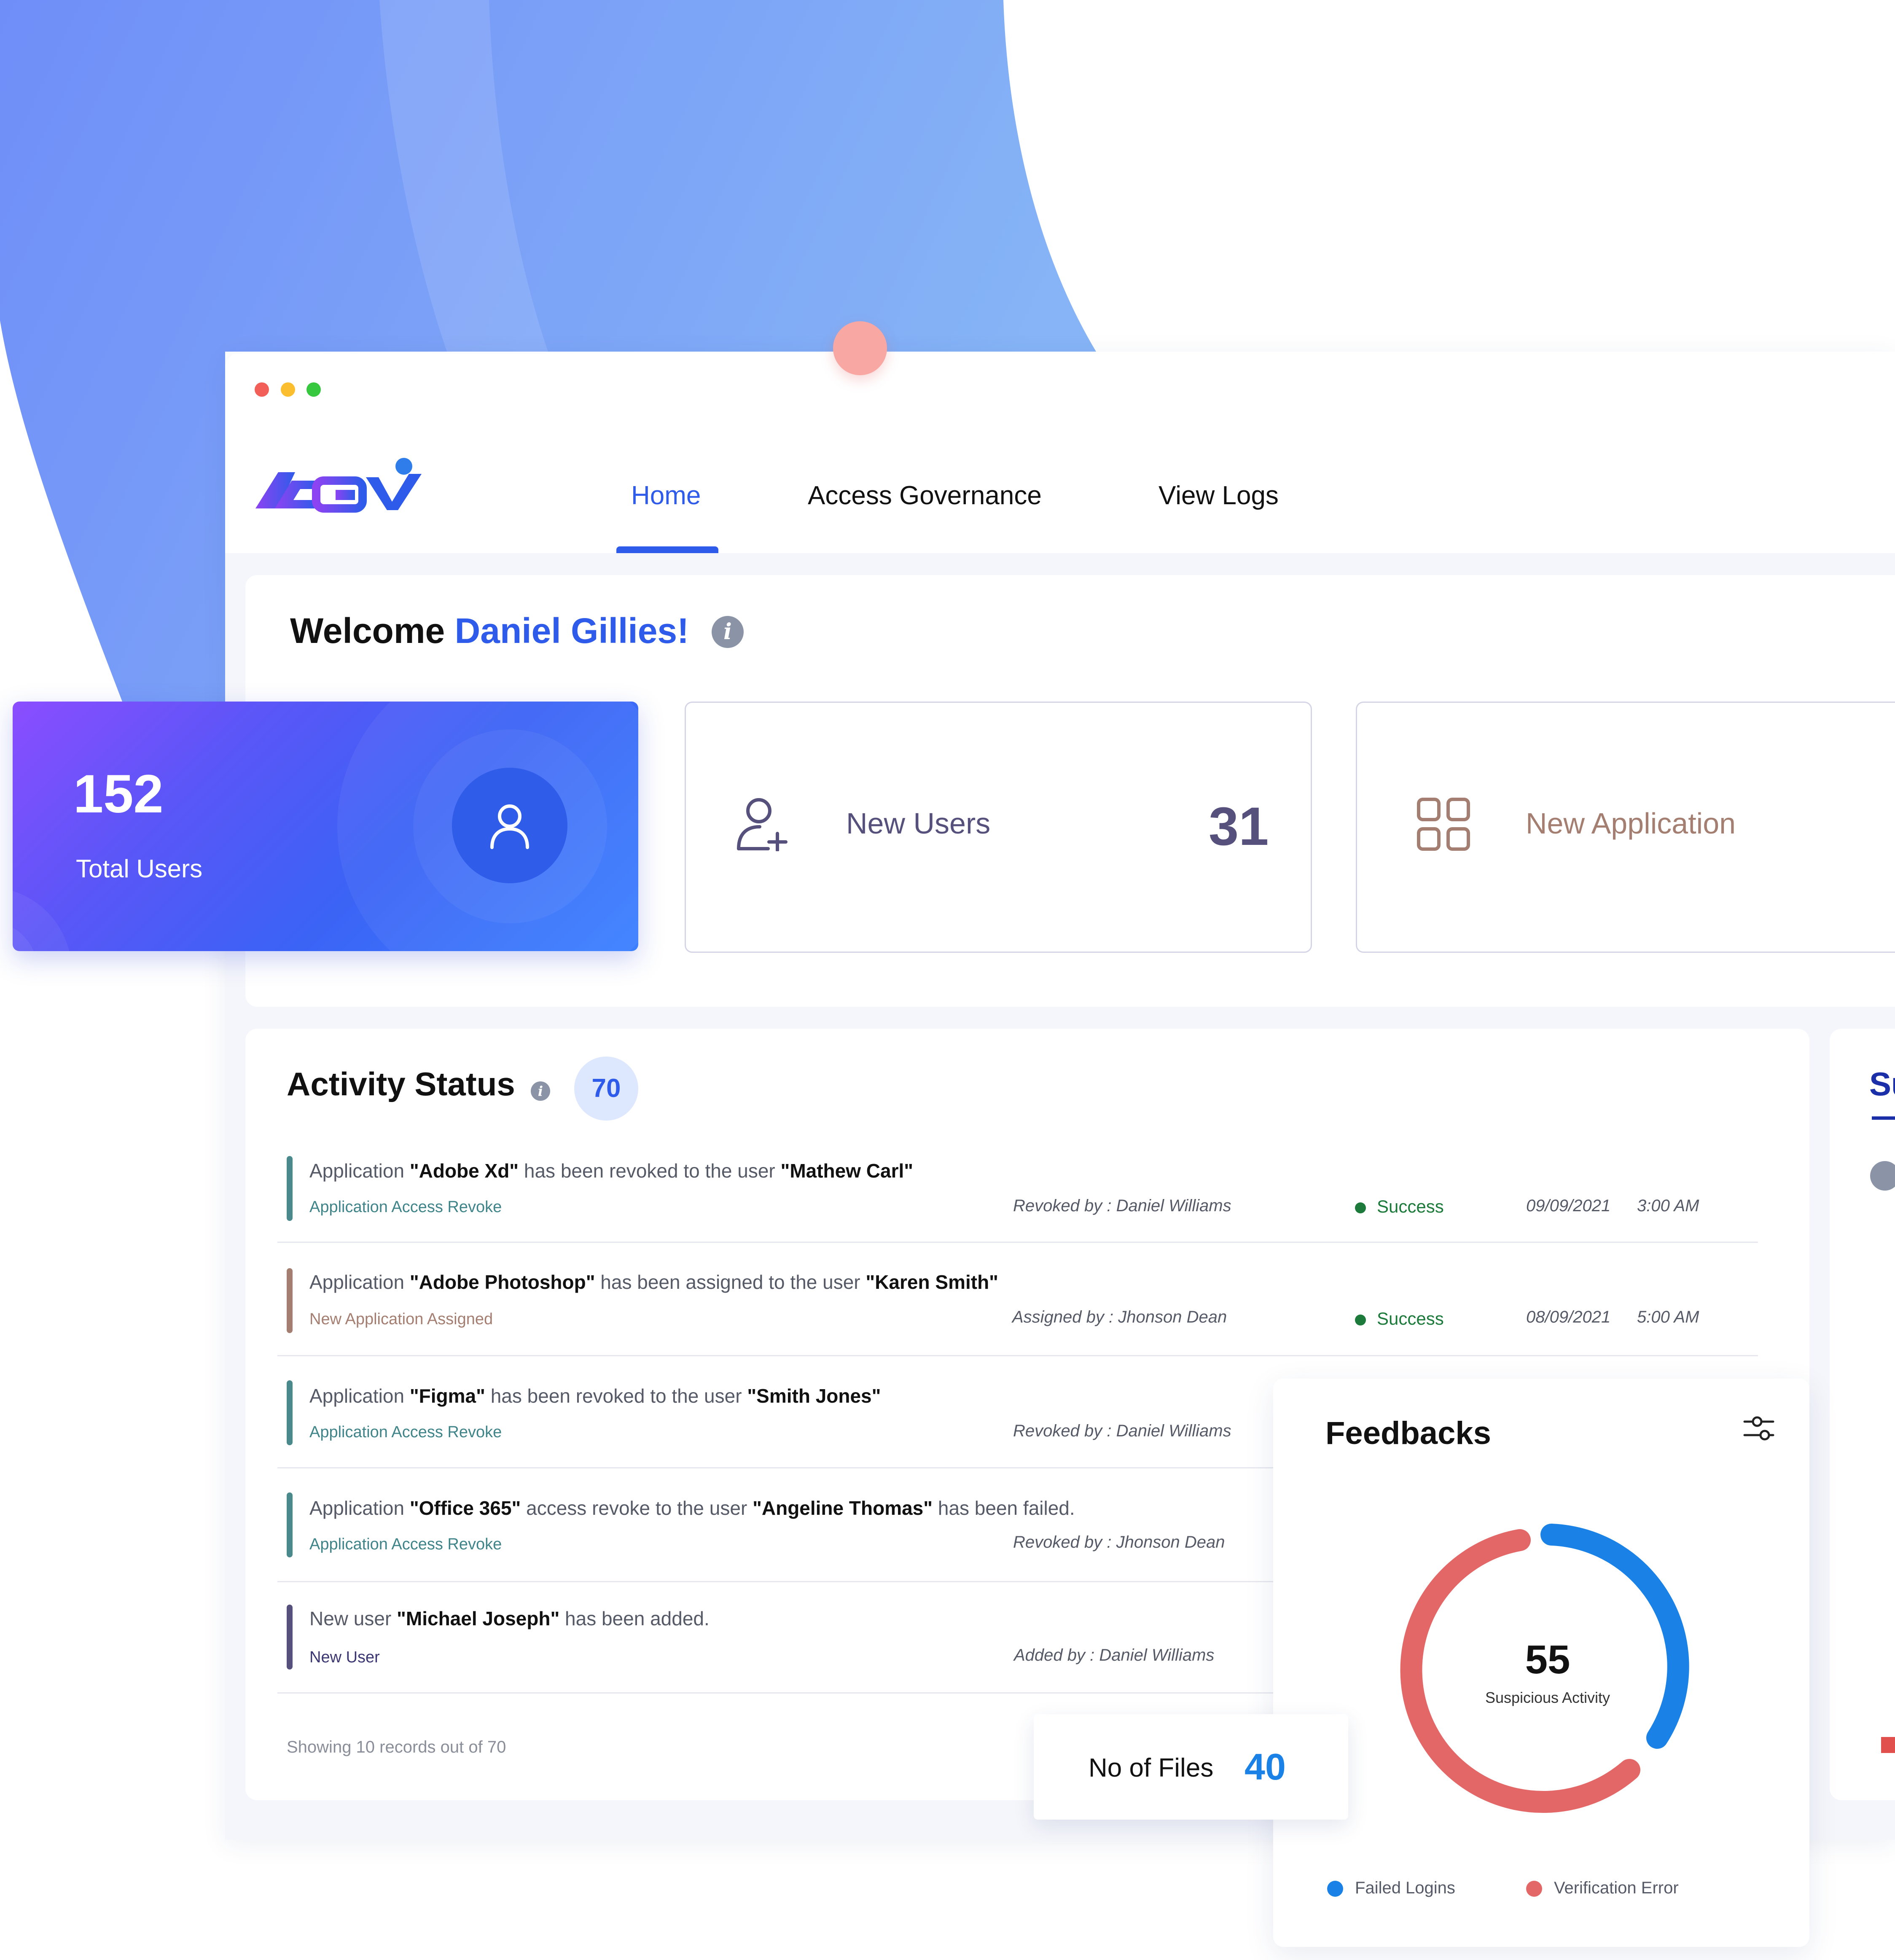  Describe the element at coordinates (325, 826) in the screenshot. I see `total-users-card: 152 Total Users` at that location.